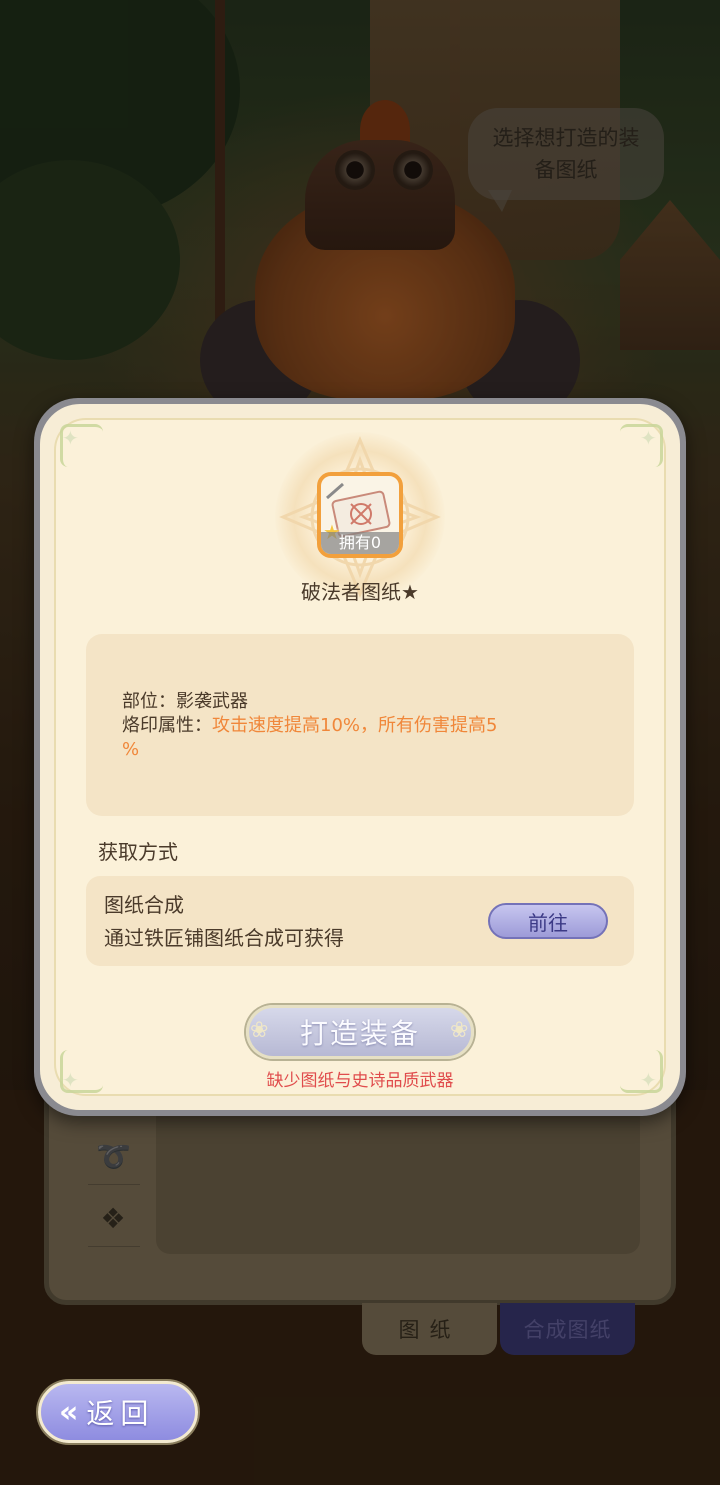 The width and height of the screenshot is (720, 1485). I want to click on craft-equipment-button: 打造装备, so click(360, 1032).